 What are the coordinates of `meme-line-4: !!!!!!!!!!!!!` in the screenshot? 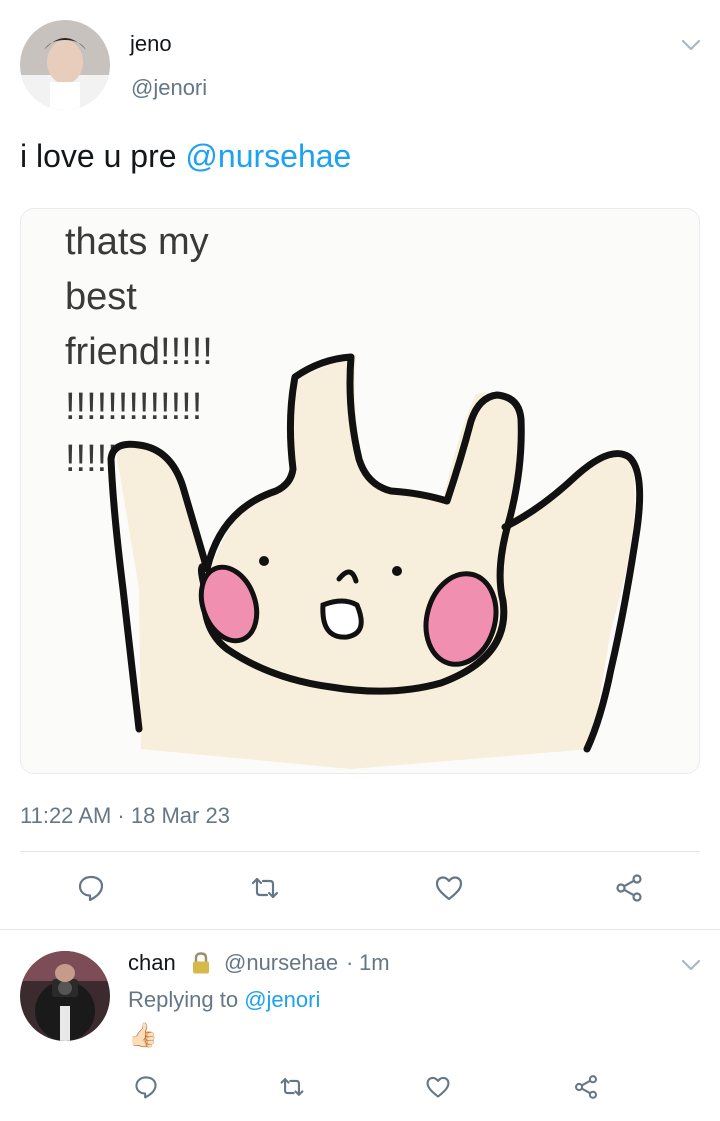 It's located at (133, 407).